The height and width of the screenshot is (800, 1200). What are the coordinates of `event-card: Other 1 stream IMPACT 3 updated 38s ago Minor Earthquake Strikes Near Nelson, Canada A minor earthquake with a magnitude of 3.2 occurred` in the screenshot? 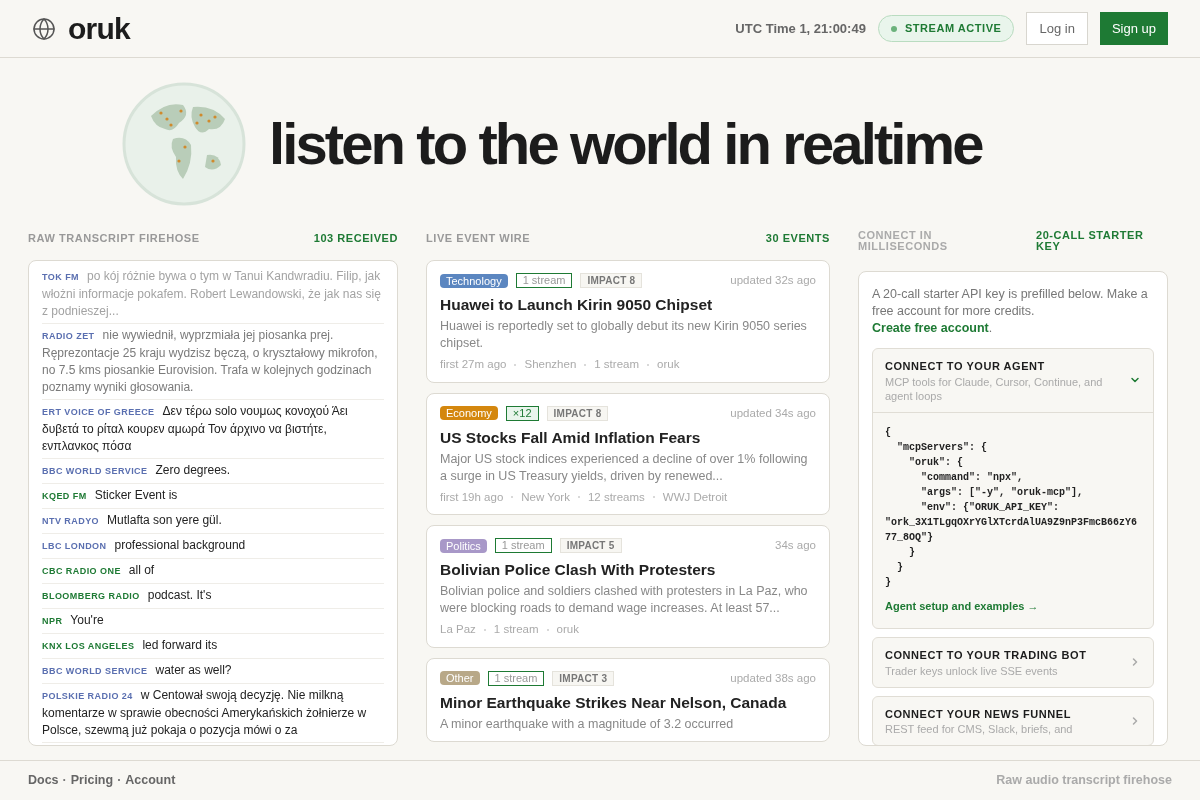 It's located at (628, 699).